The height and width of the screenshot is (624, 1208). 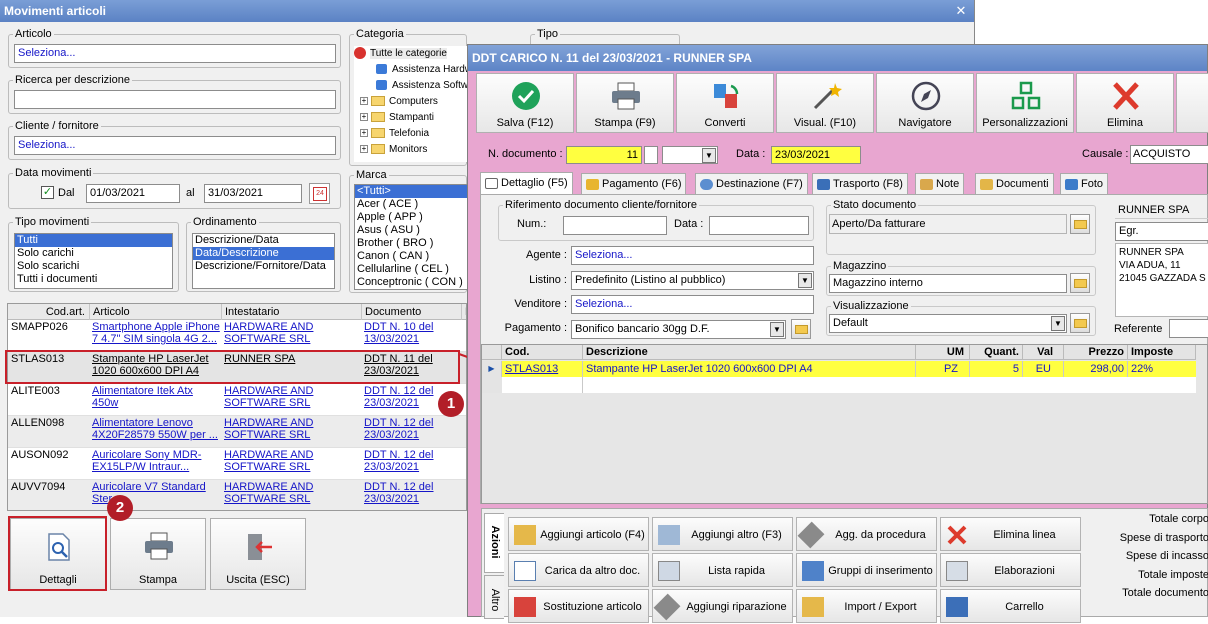 What do you see at coordinates (494, 597) in the screenshot?
I see `side-tab-altro: Altro` at bounding box center [494, 597].